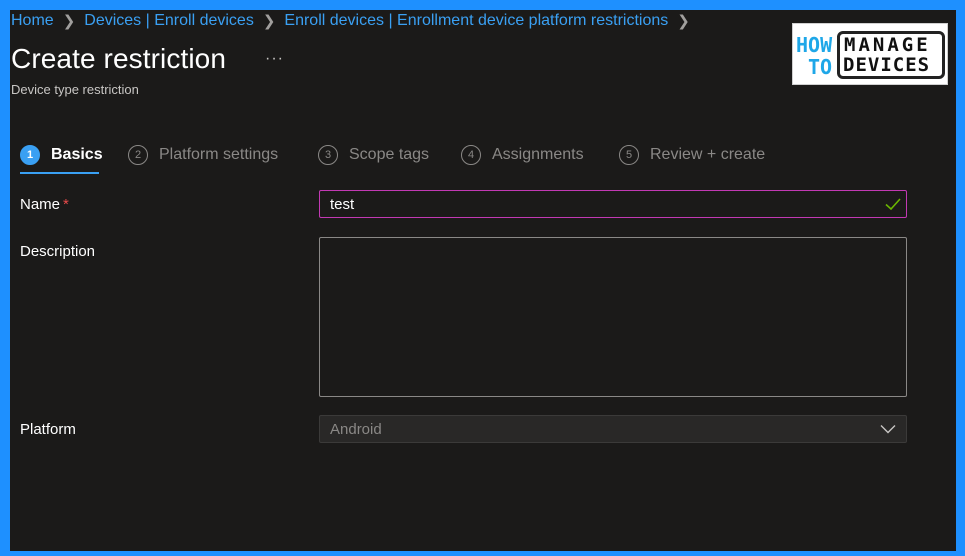 This screenshot has width=965, height=556. I want to click on platform-dropdown: Android, so click(613, 429).